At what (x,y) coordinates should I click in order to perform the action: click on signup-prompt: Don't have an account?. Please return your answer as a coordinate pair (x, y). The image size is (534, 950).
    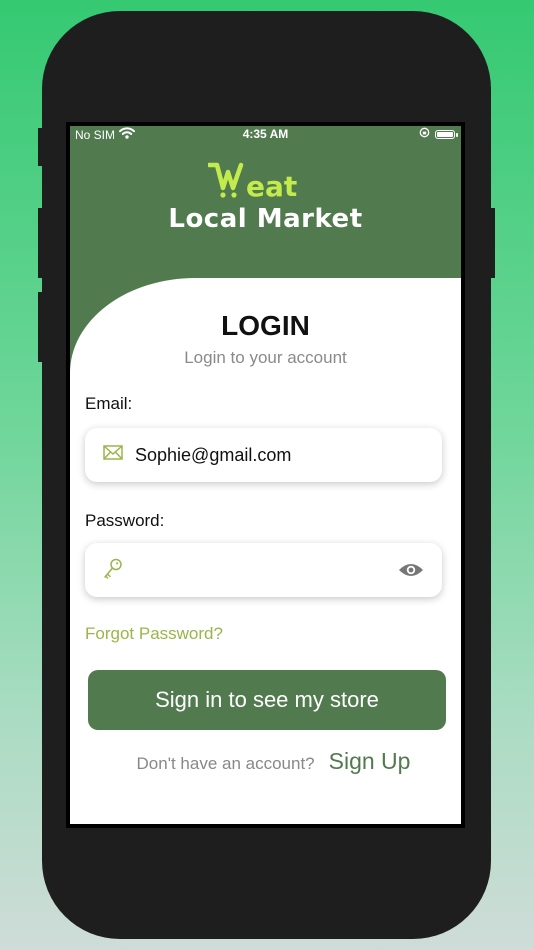
    Looking at the image, I should click on (225, 763).